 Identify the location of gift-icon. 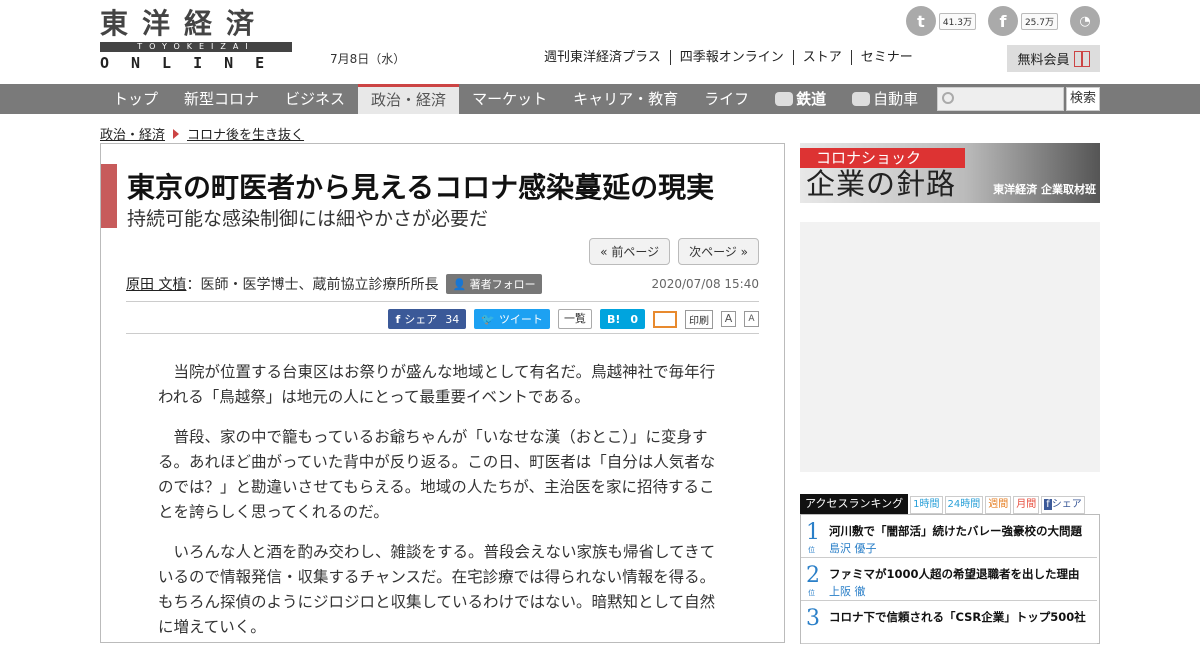
(1081, 58).